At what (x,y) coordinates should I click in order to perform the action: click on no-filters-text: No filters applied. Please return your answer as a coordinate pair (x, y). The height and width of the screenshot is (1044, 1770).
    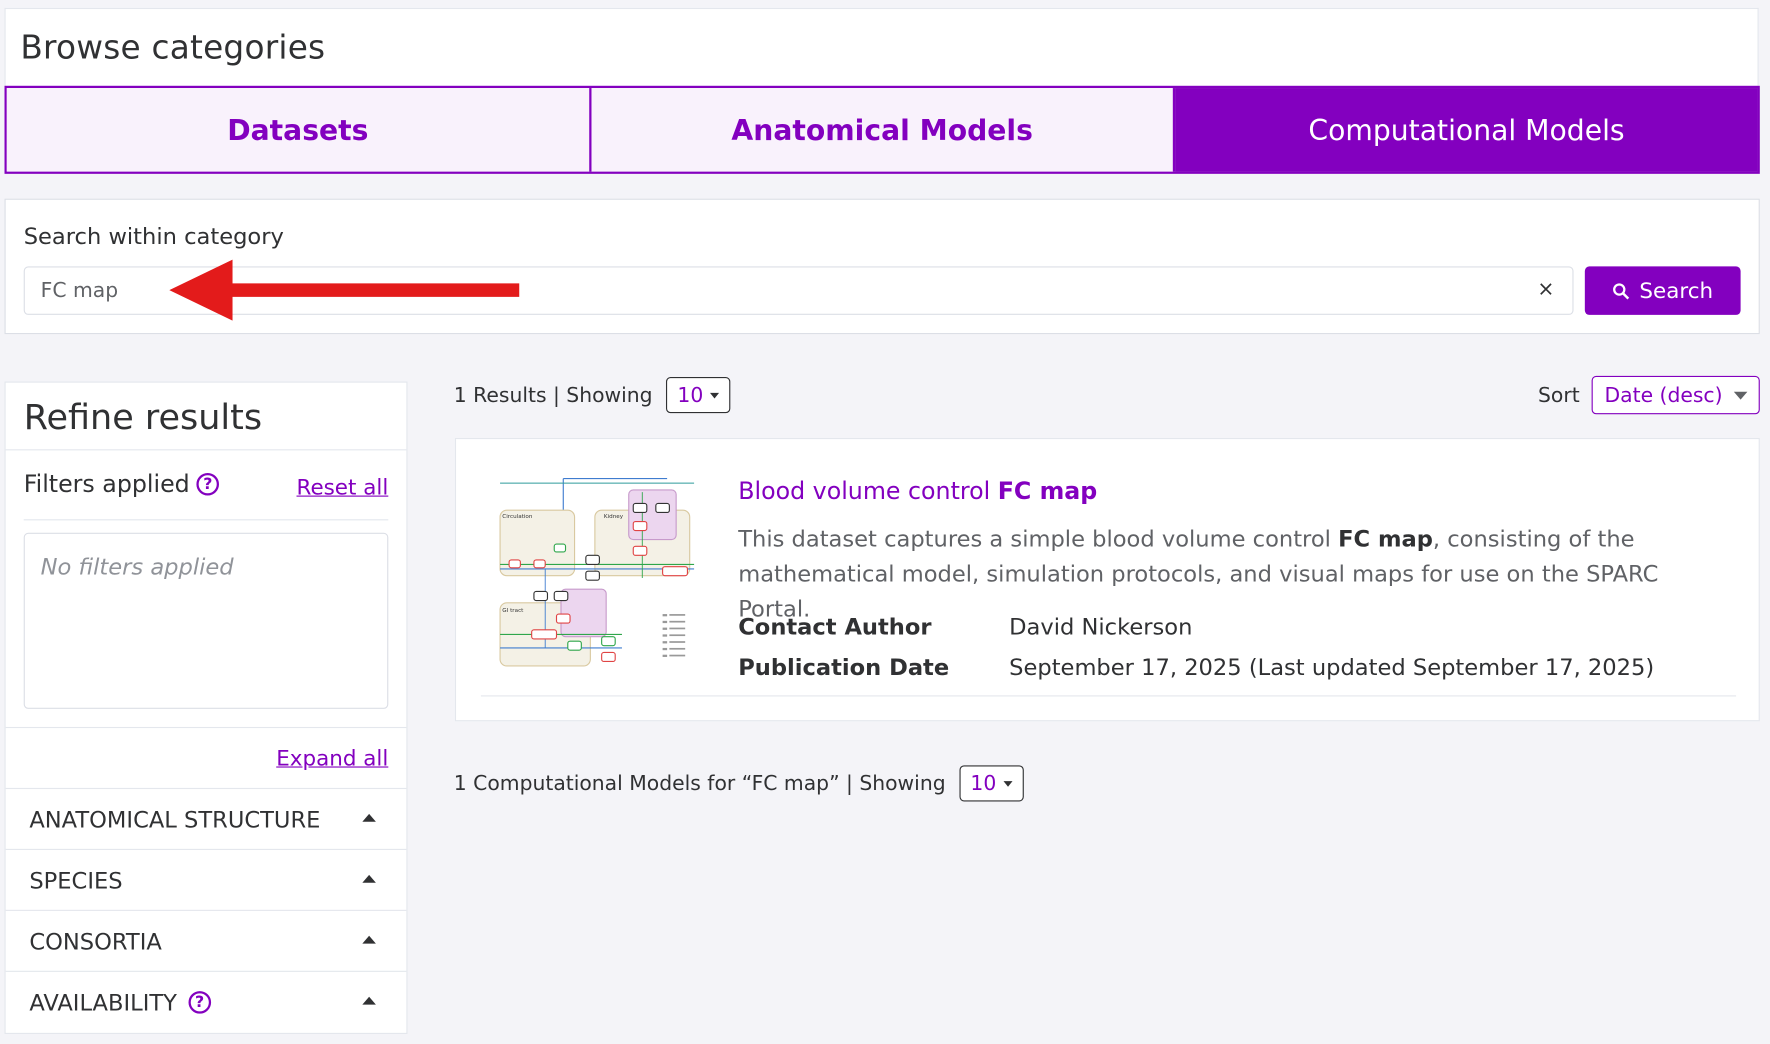
    Looking at the image, I should click on (137, 567).